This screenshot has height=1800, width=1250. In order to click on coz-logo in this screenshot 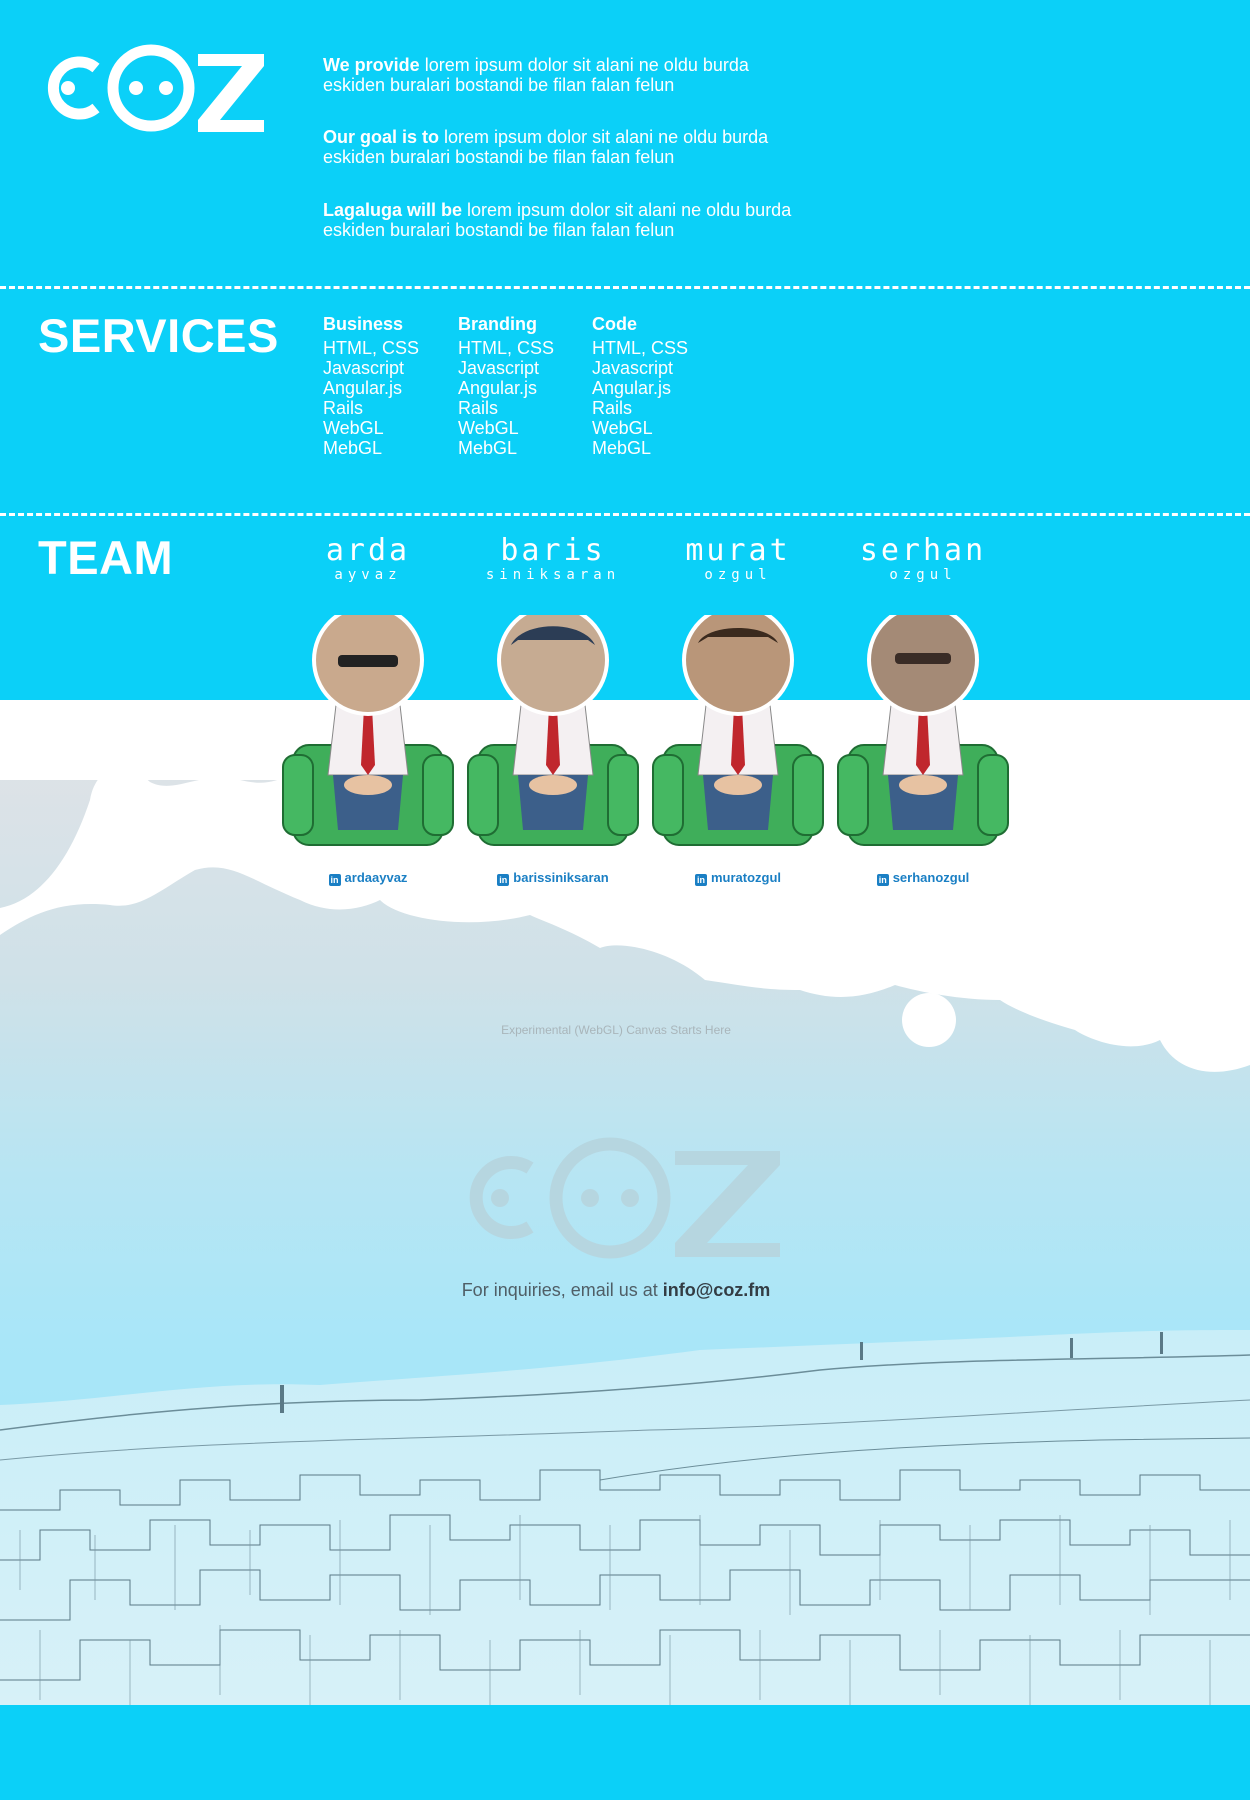, I will do `click(153, 88)`.